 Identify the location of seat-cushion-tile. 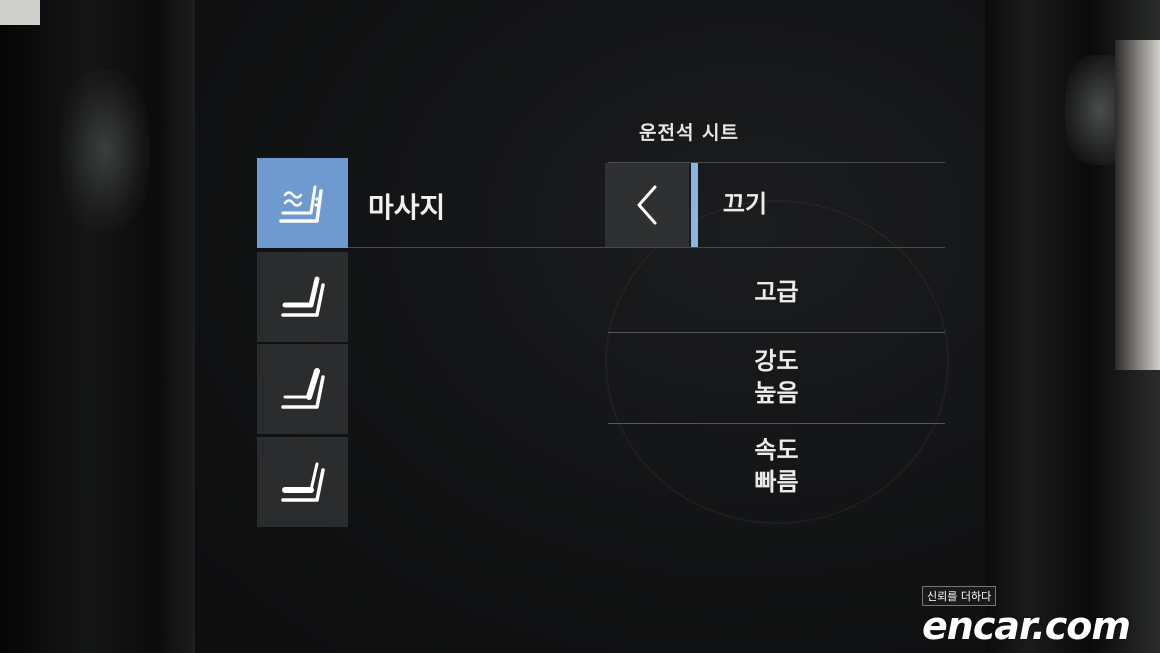
(302, 297).